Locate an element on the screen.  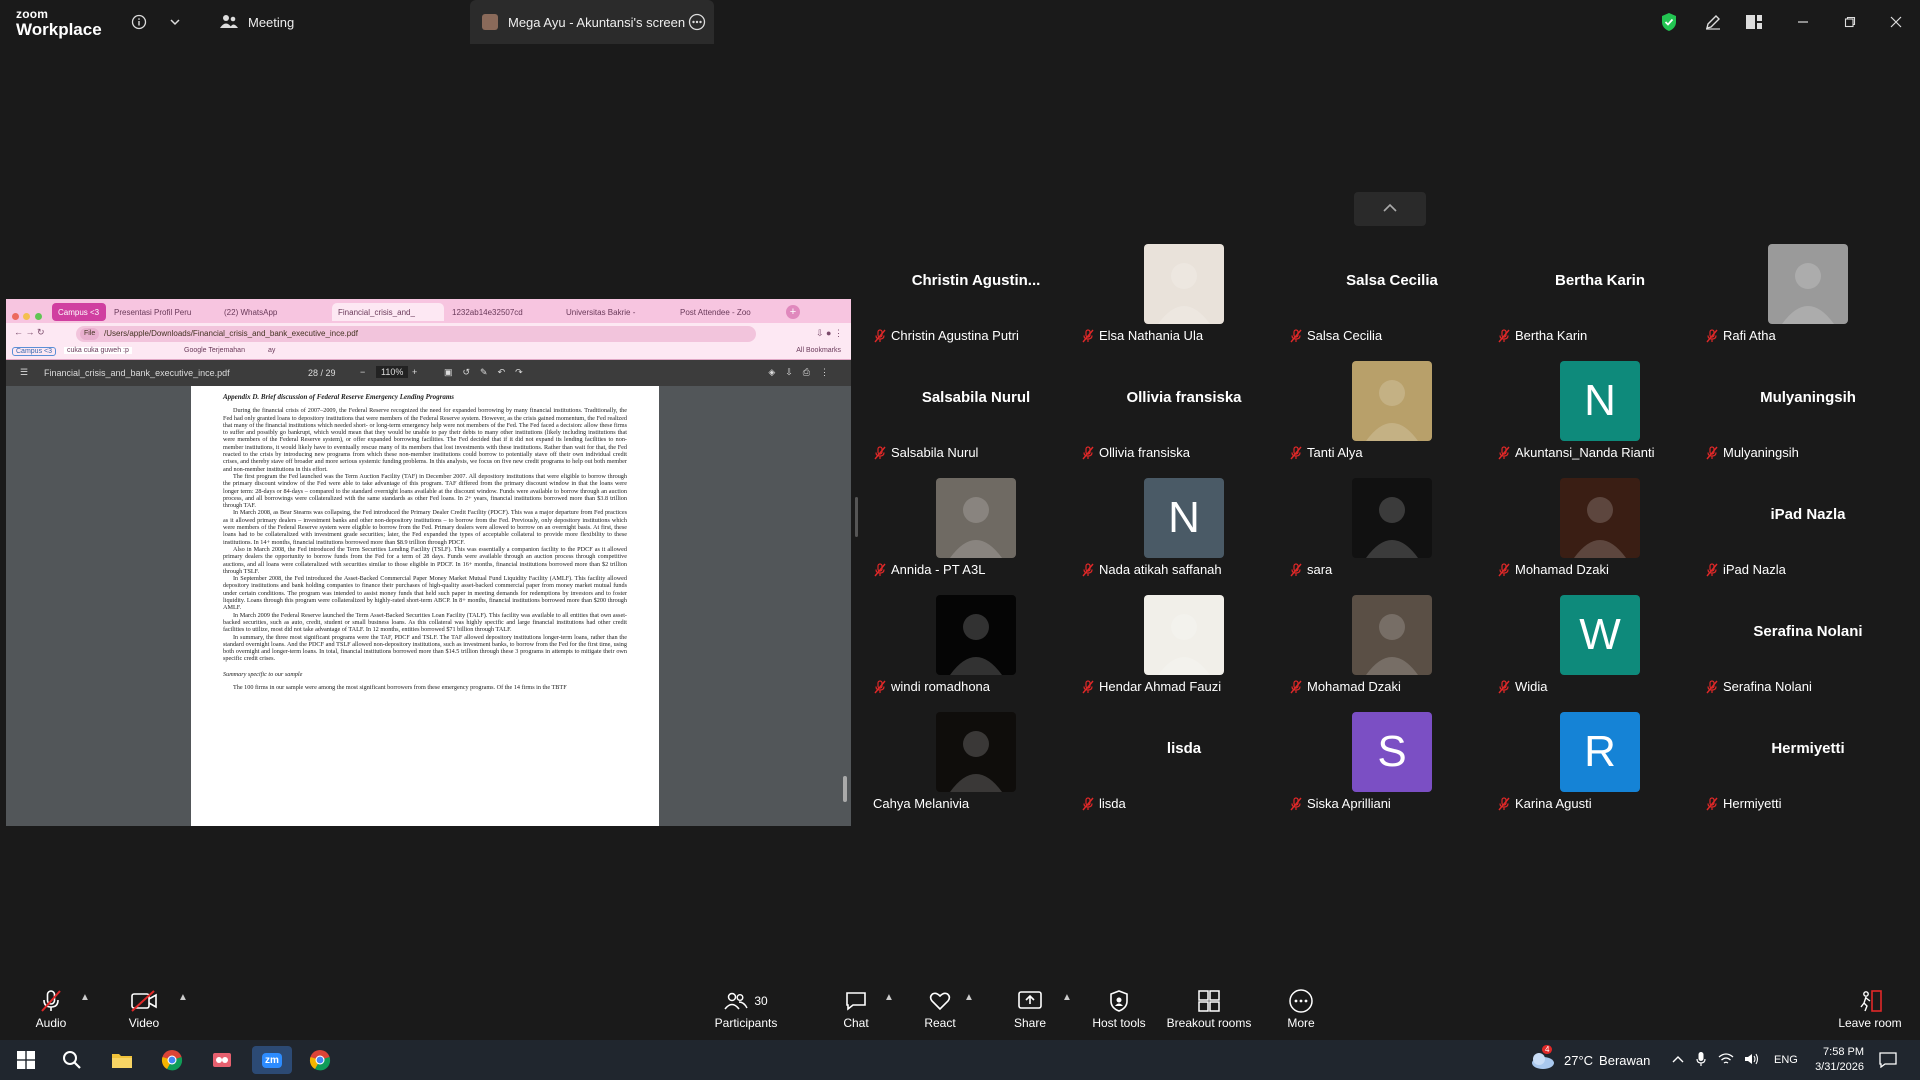
participant-tile: windi romadhona is located at coordinates (976, 652).